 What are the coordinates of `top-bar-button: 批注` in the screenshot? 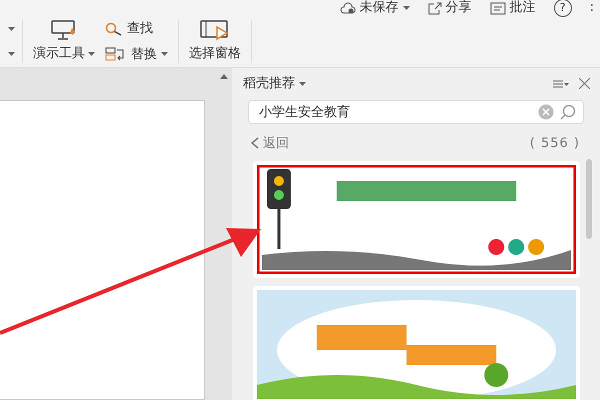 It's located at (513, 9).